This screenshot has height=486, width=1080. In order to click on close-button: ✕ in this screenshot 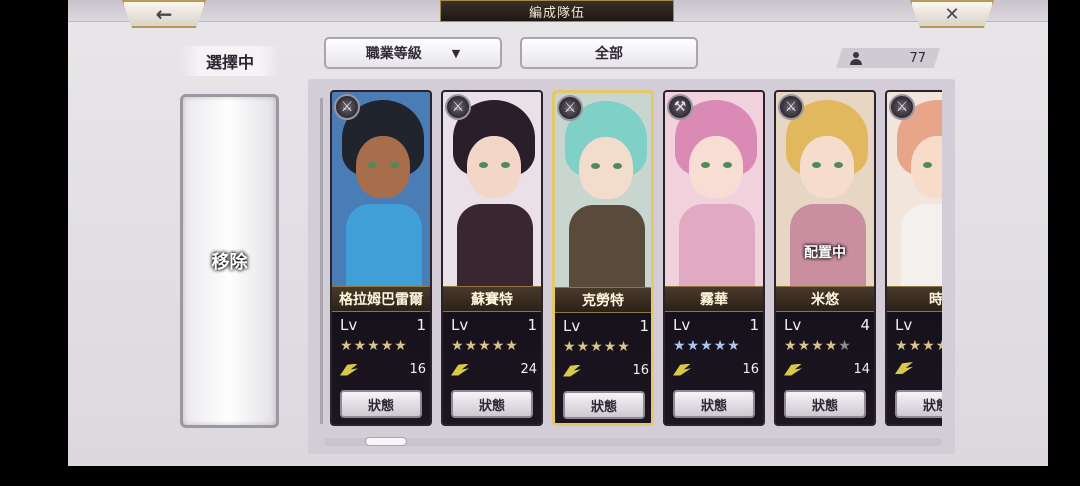, I will do `click(952, 14)`.